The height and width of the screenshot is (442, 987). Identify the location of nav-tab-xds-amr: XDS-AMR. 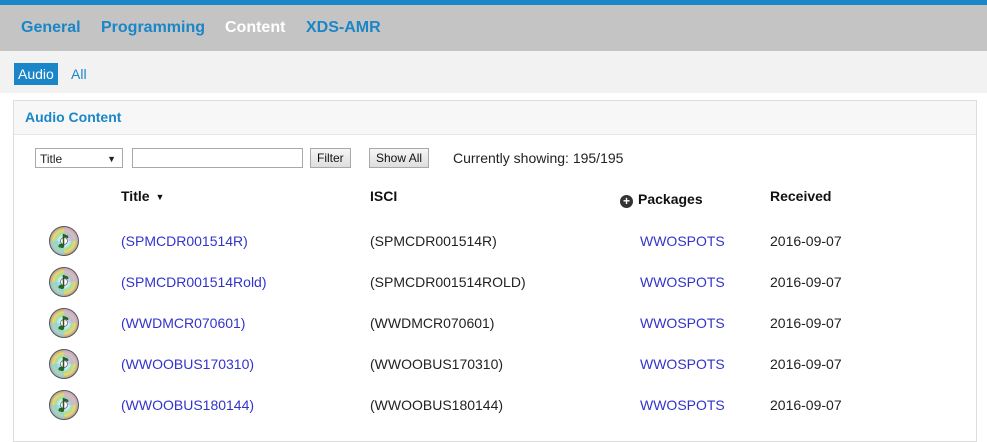
(343, 28).